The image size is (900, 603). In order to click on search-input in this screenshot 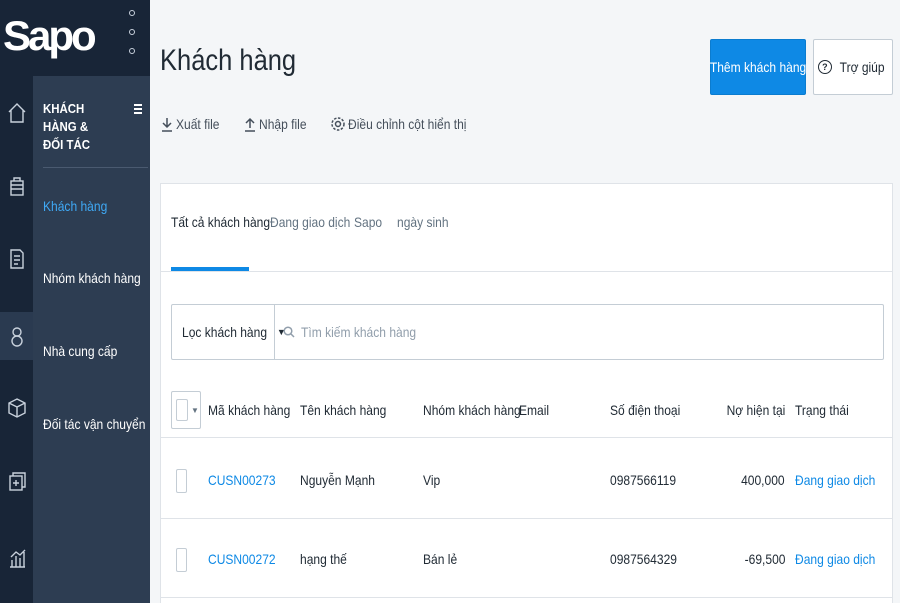, I will do `click(542, 332)`.